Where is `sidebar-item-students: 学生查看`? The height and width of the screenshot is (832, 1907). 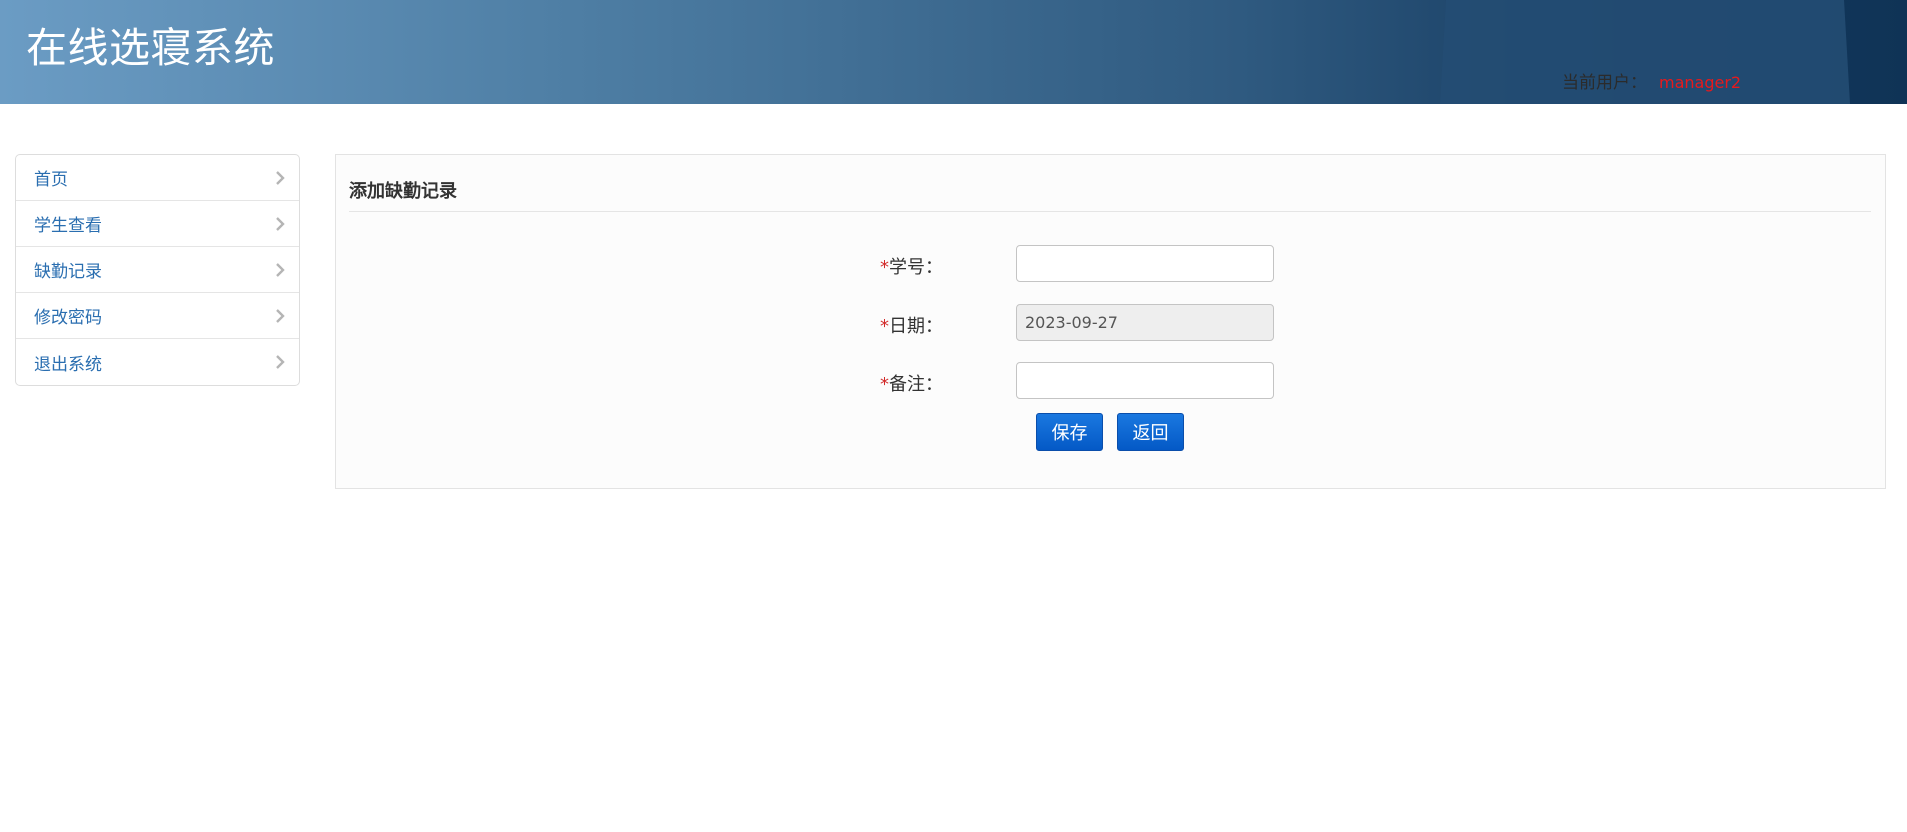
sidebar-item-students: 学生查看 is located at coordinates (157, 224).